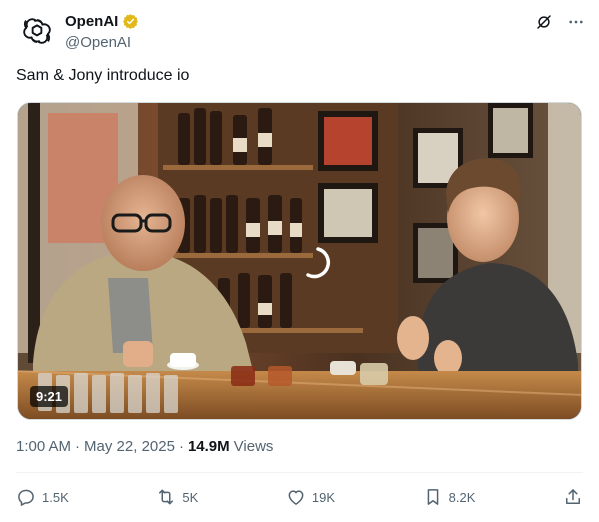 The width and height of the screenshot is (599, 522). Describe the element at coordinates (462, 497) in the screenshot. I see `bookmark-count: 8.2K` at that location.